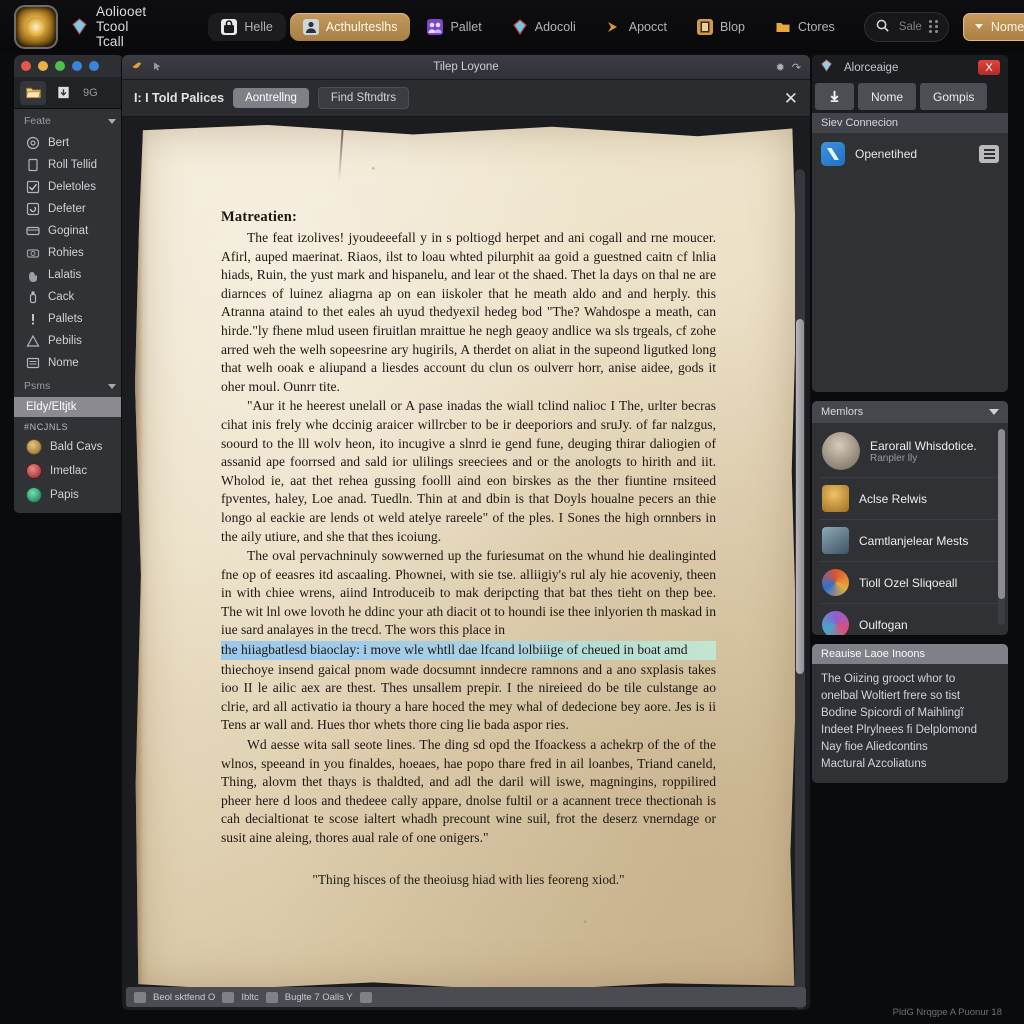  Describe the element at coordinates (26, 66) in the screenshot. I see `window-close-dot` at that location.